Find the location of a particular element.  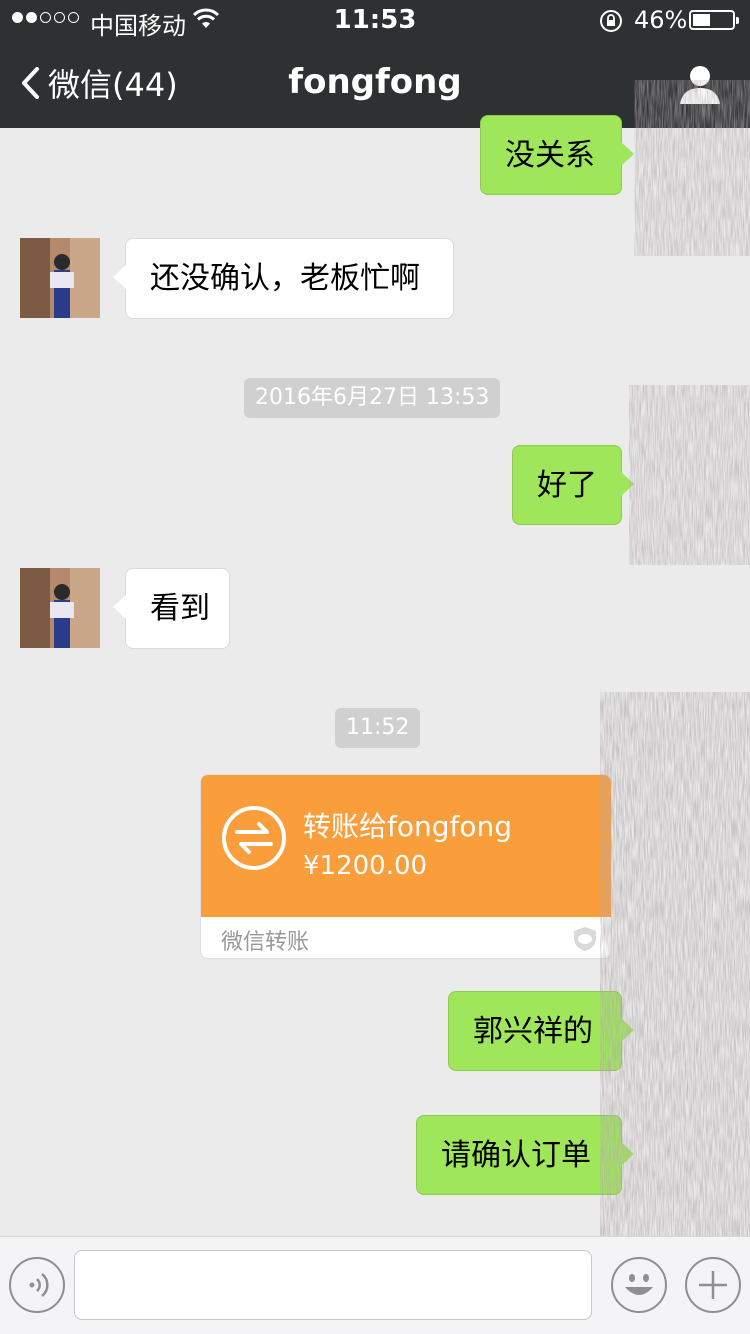

timestamp: 11:52 is located at coordinates (378, 728).